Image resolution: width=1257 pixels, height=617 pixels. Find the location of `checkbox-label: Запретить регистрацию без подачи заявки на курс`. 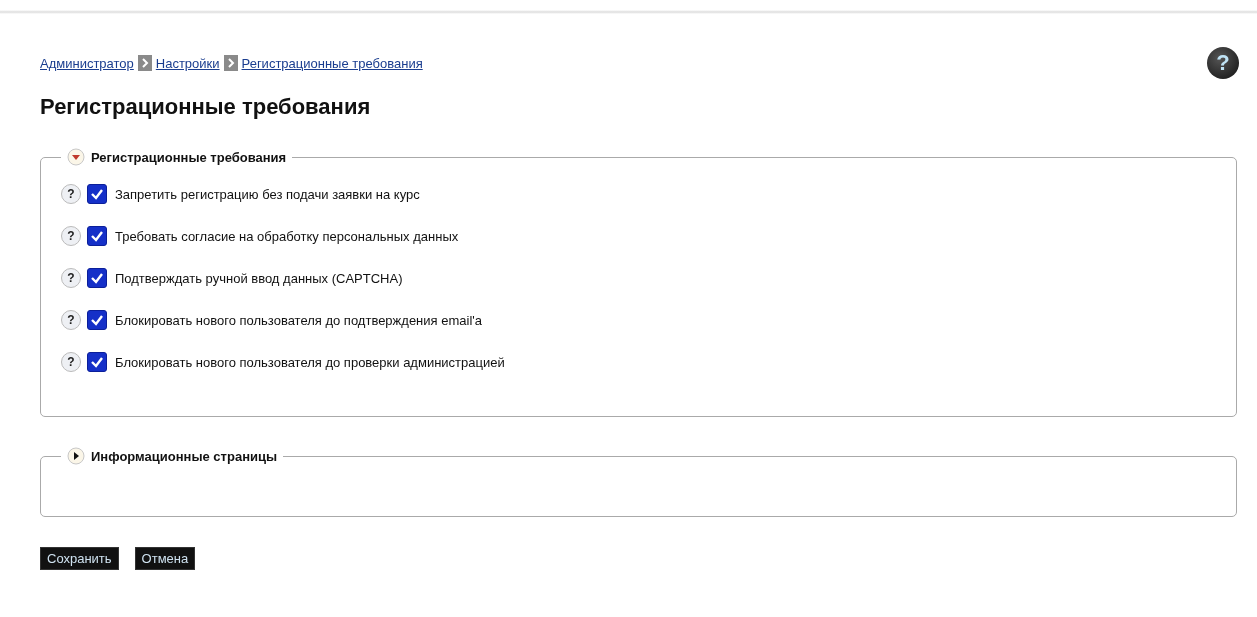

checkbox-label: Запретить регистрацию без подачи заявки на курс is located at coordinates (267, 194).